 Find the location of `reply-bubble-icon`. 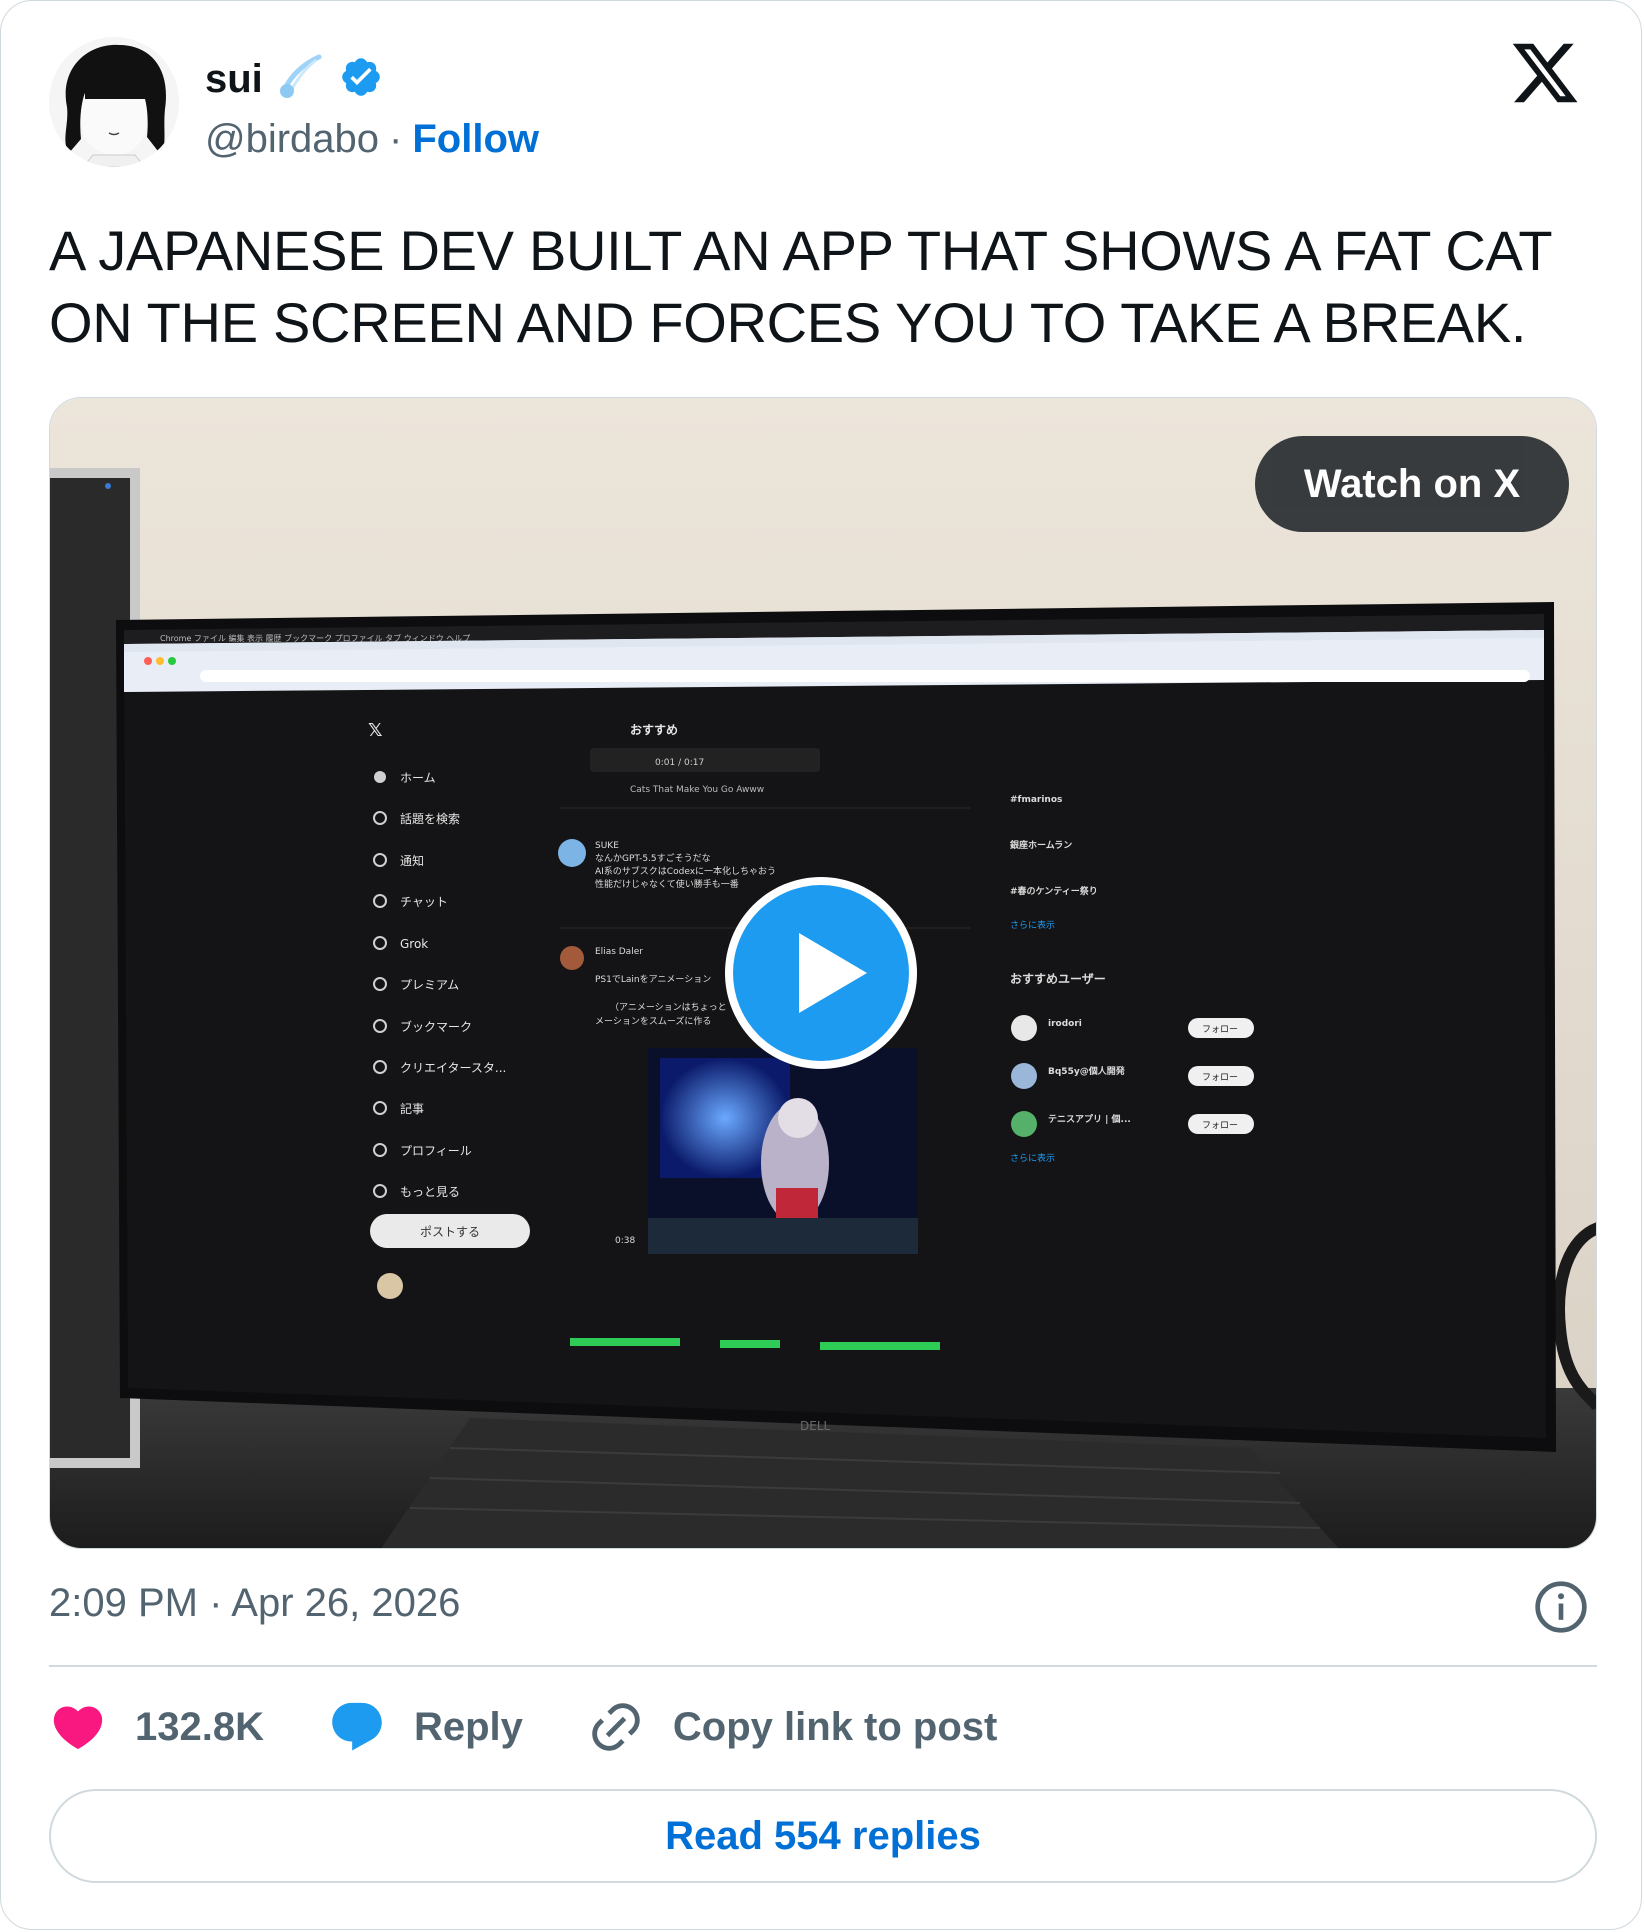

reply-bubble-icon is located at coordinates (357, 1726).